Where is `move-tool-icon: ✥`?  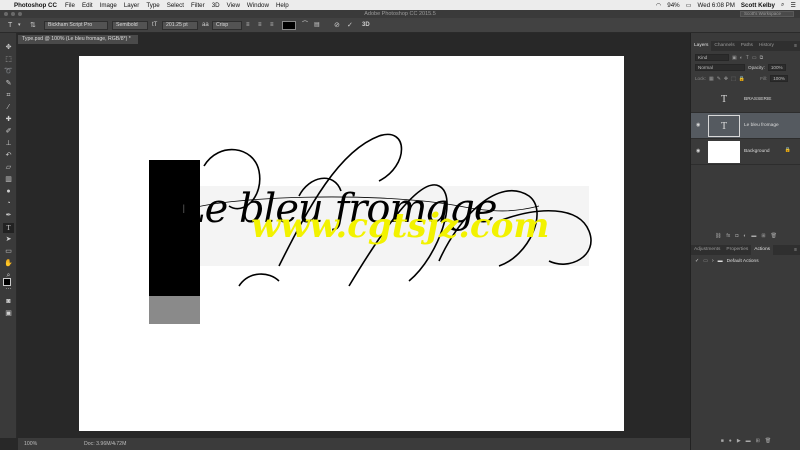
move-tool-icon: ✥ is located at coordinates (8, 48).